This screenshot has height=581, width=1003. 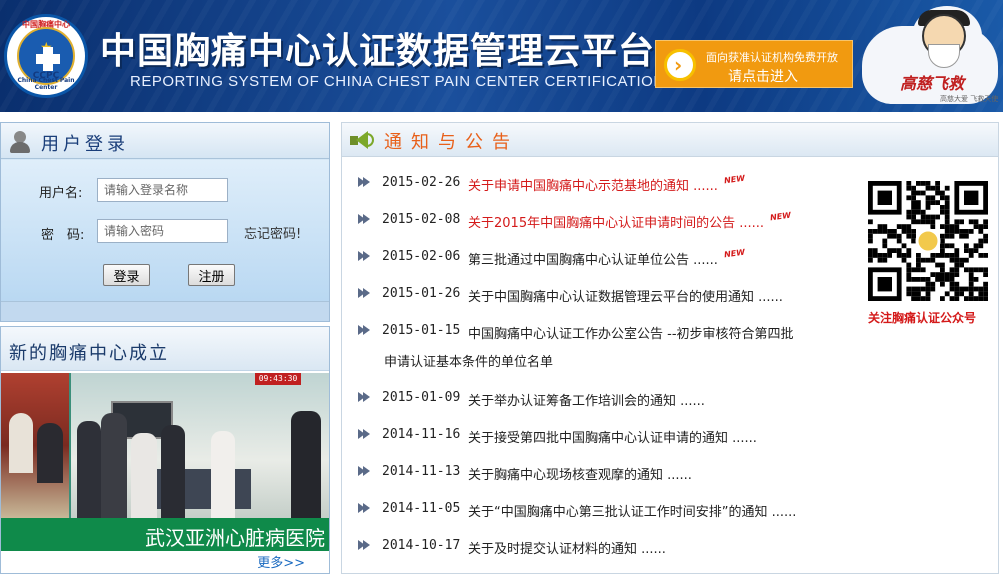 I want to click on promo-line2: 请点击进入, so click(x=763, y=77).